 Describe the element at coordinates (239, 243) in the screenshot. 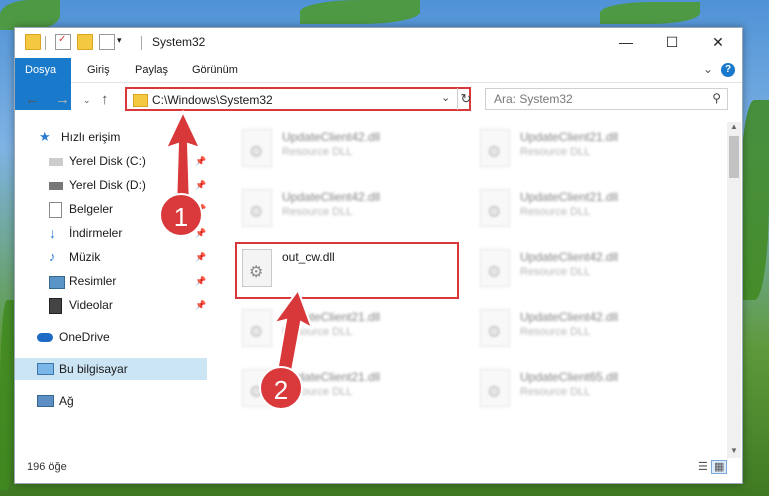

I see `annotation-arrows` at that location.